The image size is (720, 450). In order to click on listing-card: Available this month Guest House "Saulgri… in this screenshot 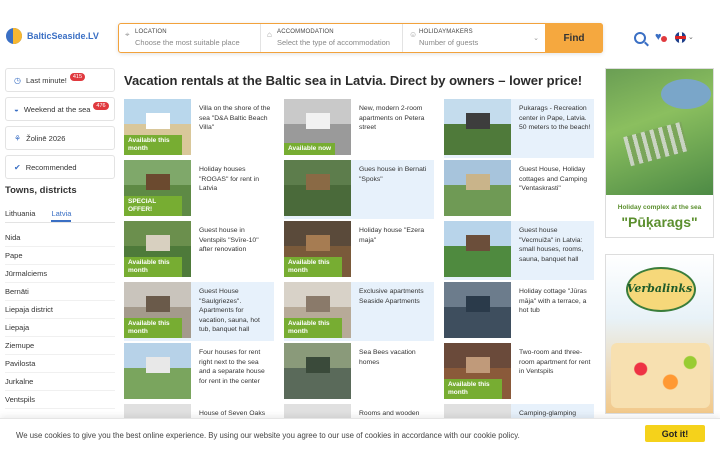, I will do `click(199, 311)`.